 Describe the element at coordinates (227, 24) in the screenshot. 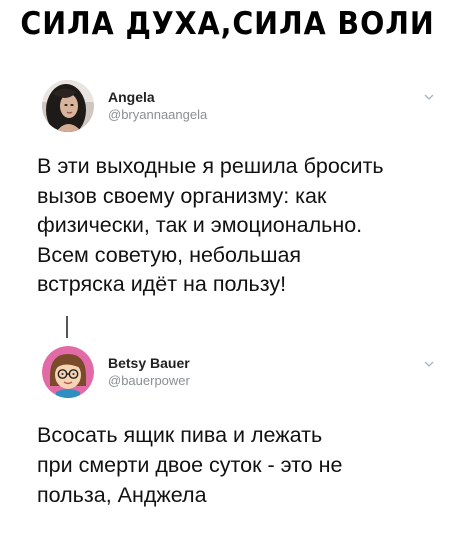

I see `meme-title: СИЛА ДУХА,СИЛА ВОЛИ` at that location.